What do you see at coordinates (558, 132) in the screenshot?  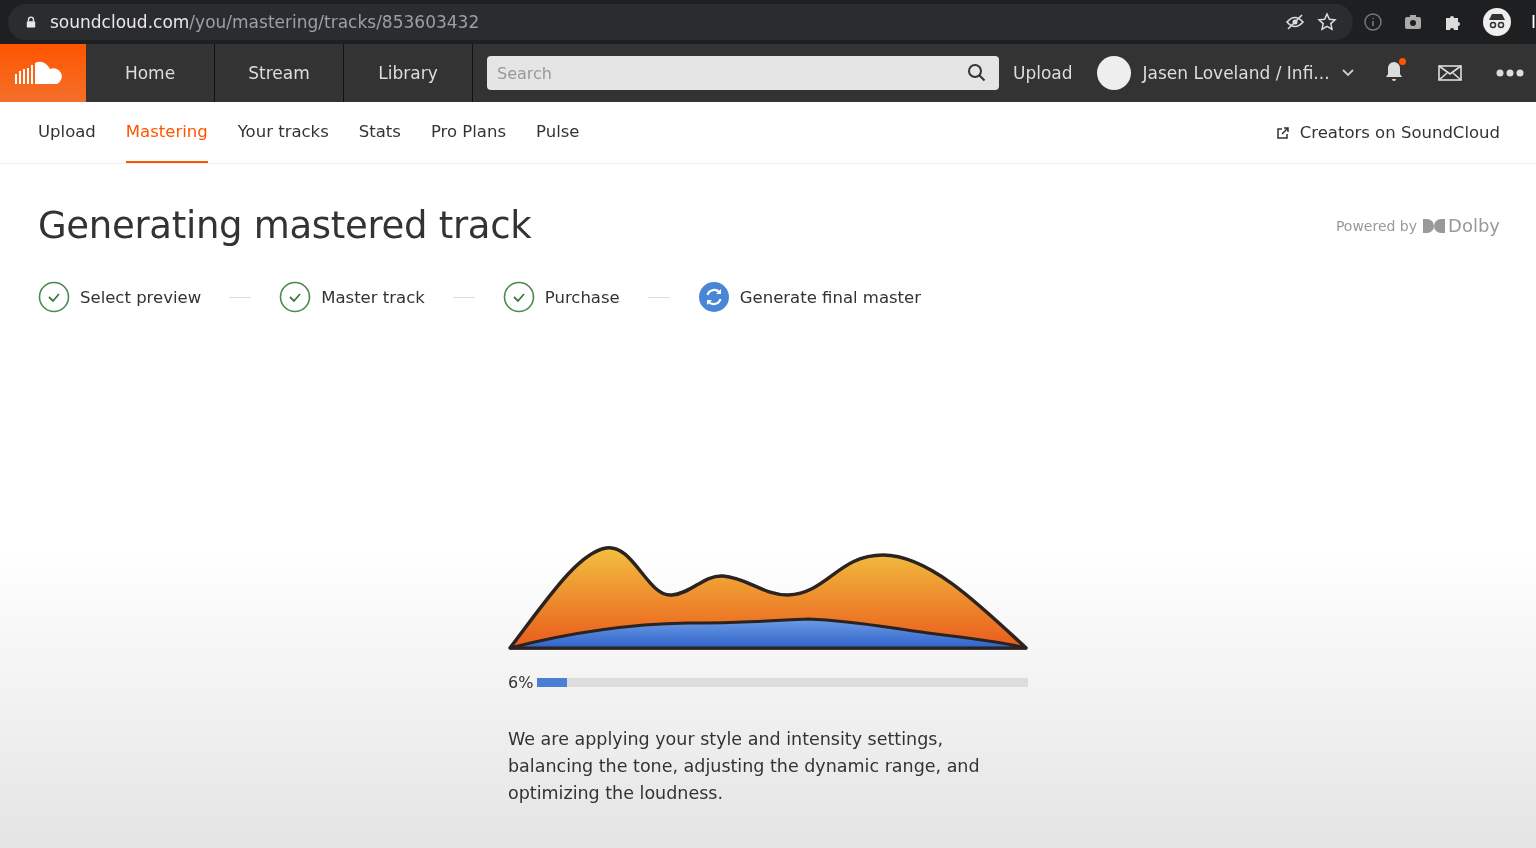 I see `subnav-tab: Pulse` at bounding box center [558, 132].